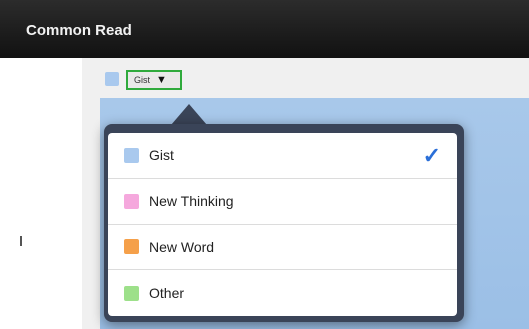 The image size is (529, 329). I want to click on app-title: Common Read, so click(79, 30).